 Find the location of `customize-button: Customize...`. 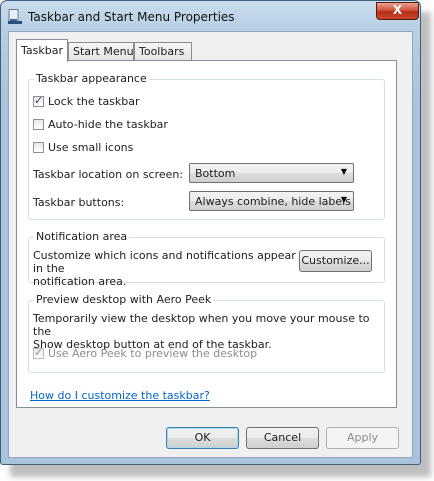

customize-button: Customize... is located at coordinates (335, 261).